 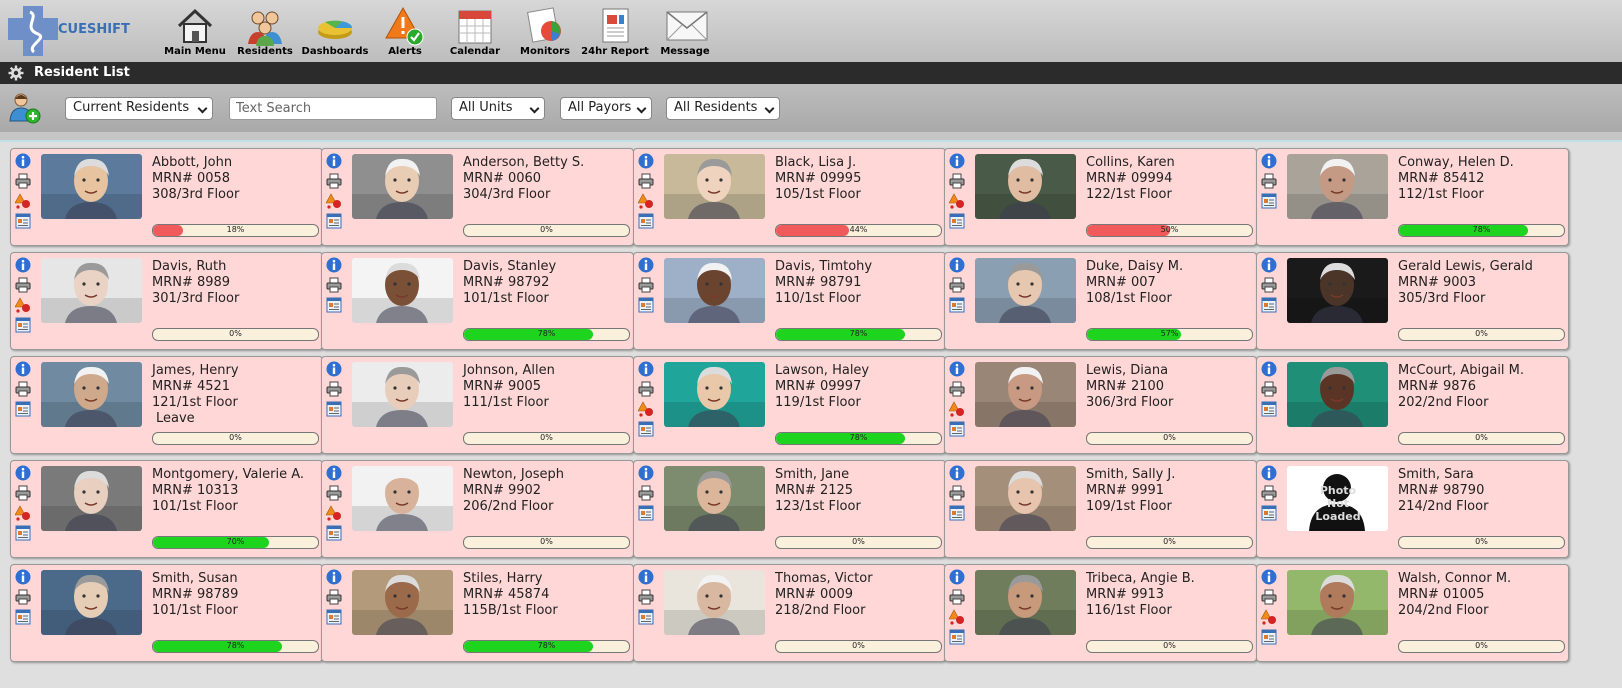 What do you see at coordinates (265, 31) in the screenshot?
I see `nav-residents: Residents` at bounding box center [265, 31].